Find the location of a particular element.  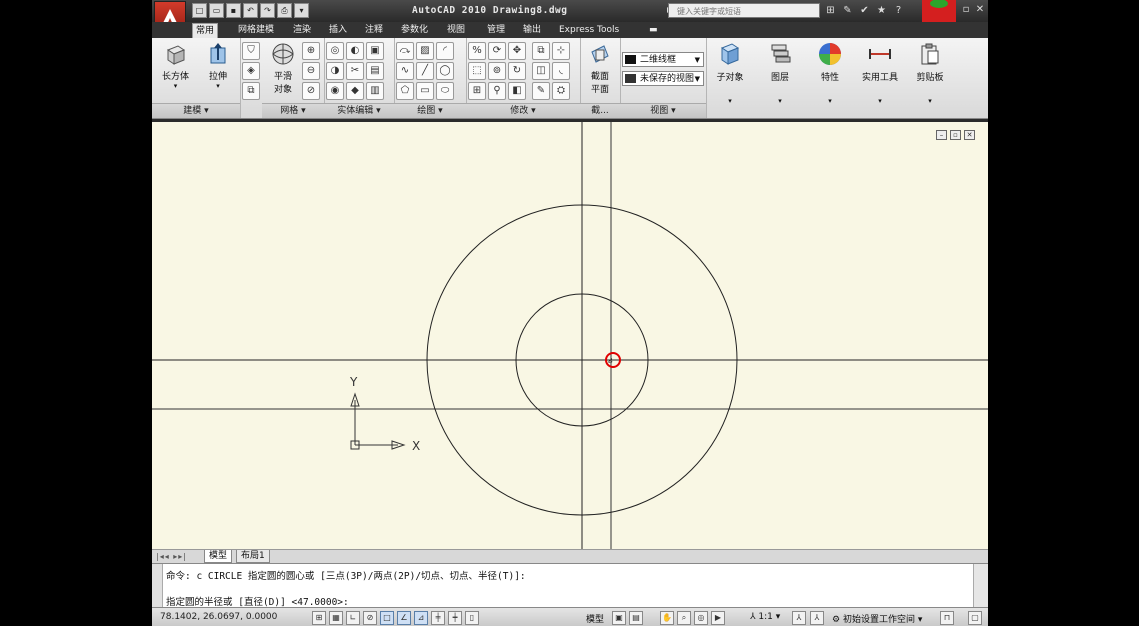

tab-express-tools: Express Tools is located at coordinates (589, 30).